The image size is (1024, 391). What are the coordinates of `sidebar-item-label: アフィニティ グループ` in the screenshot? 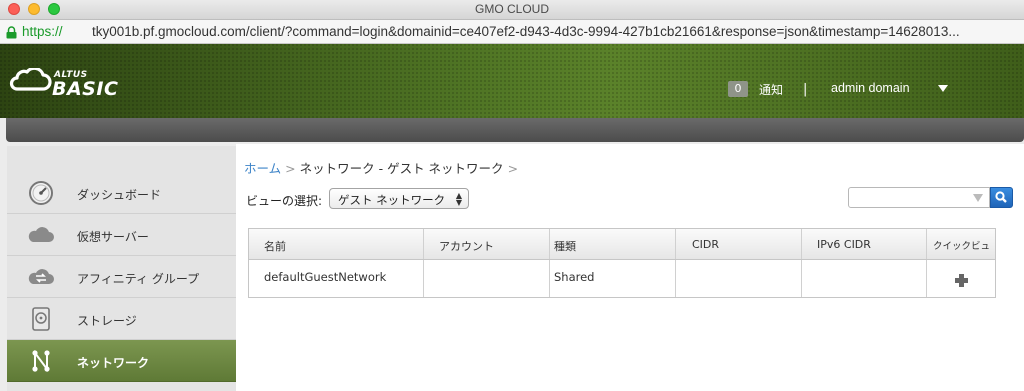 It's located at (138, 279).